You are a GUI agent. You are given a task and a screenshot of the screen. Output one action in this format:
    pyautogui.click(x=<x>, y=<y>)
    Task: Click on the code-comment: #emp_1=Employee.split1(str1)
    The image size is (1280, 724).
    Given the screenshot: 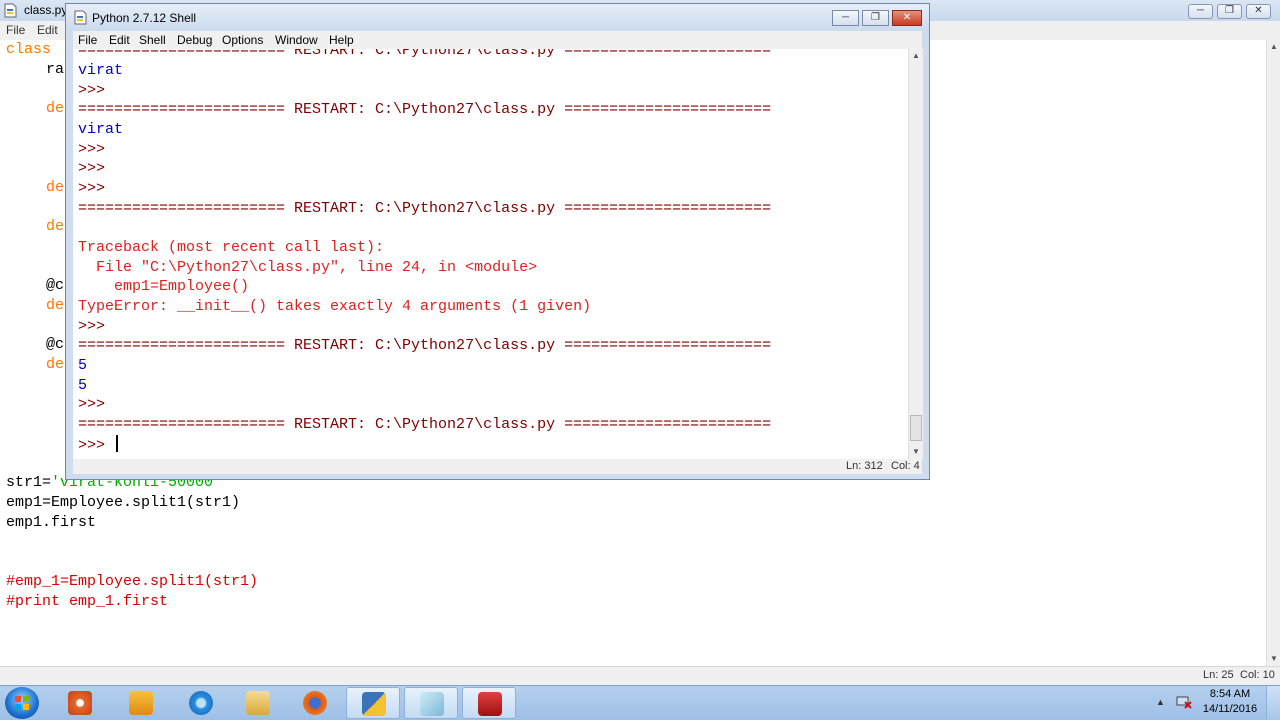 What is the action you would take?
    pyautogui.click(x=132, y=581)
    